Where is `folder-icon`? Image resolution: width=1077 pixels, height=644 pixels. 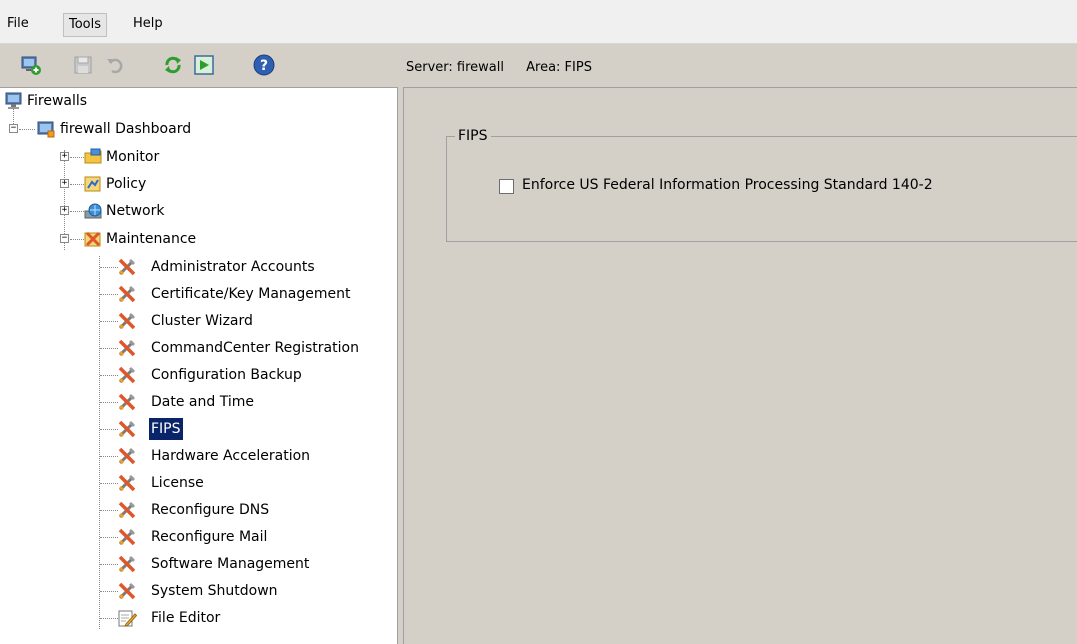
folder-icon is located at coordinates (93, 157).